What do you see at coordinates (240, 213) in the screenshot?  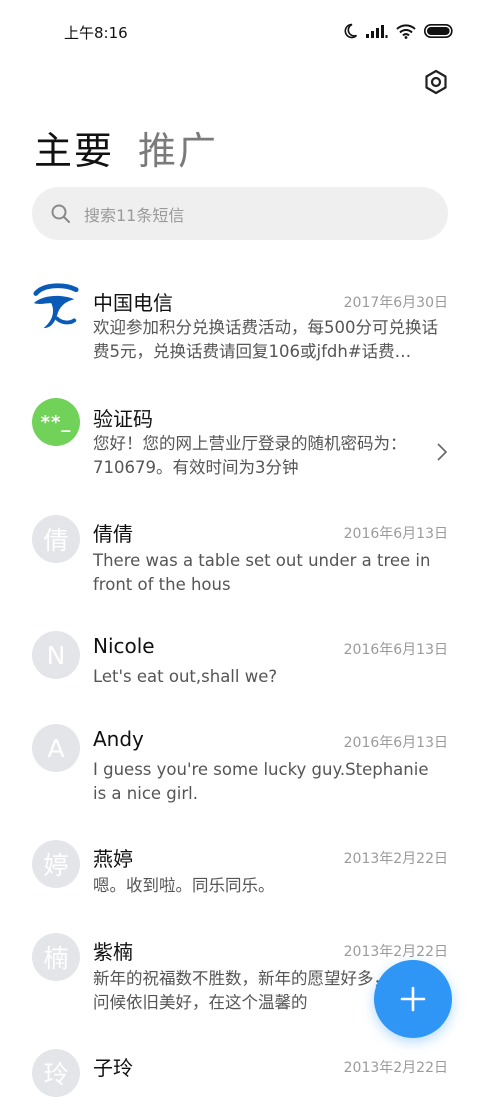 I see `search-bar: 搜索11条短信` at bounding box center [240, 213].